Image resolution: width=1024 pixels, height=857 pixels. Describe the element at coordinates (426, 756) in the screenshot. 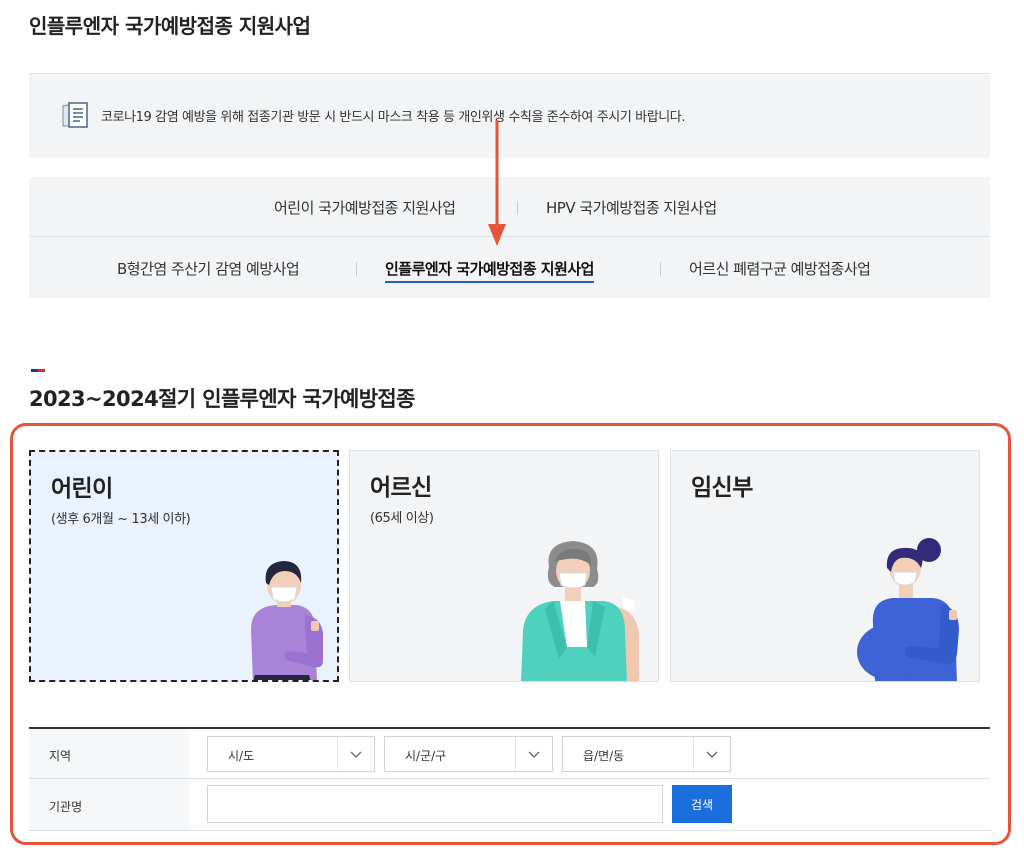

I see `sigungu-value: 시/군/구` at that location.